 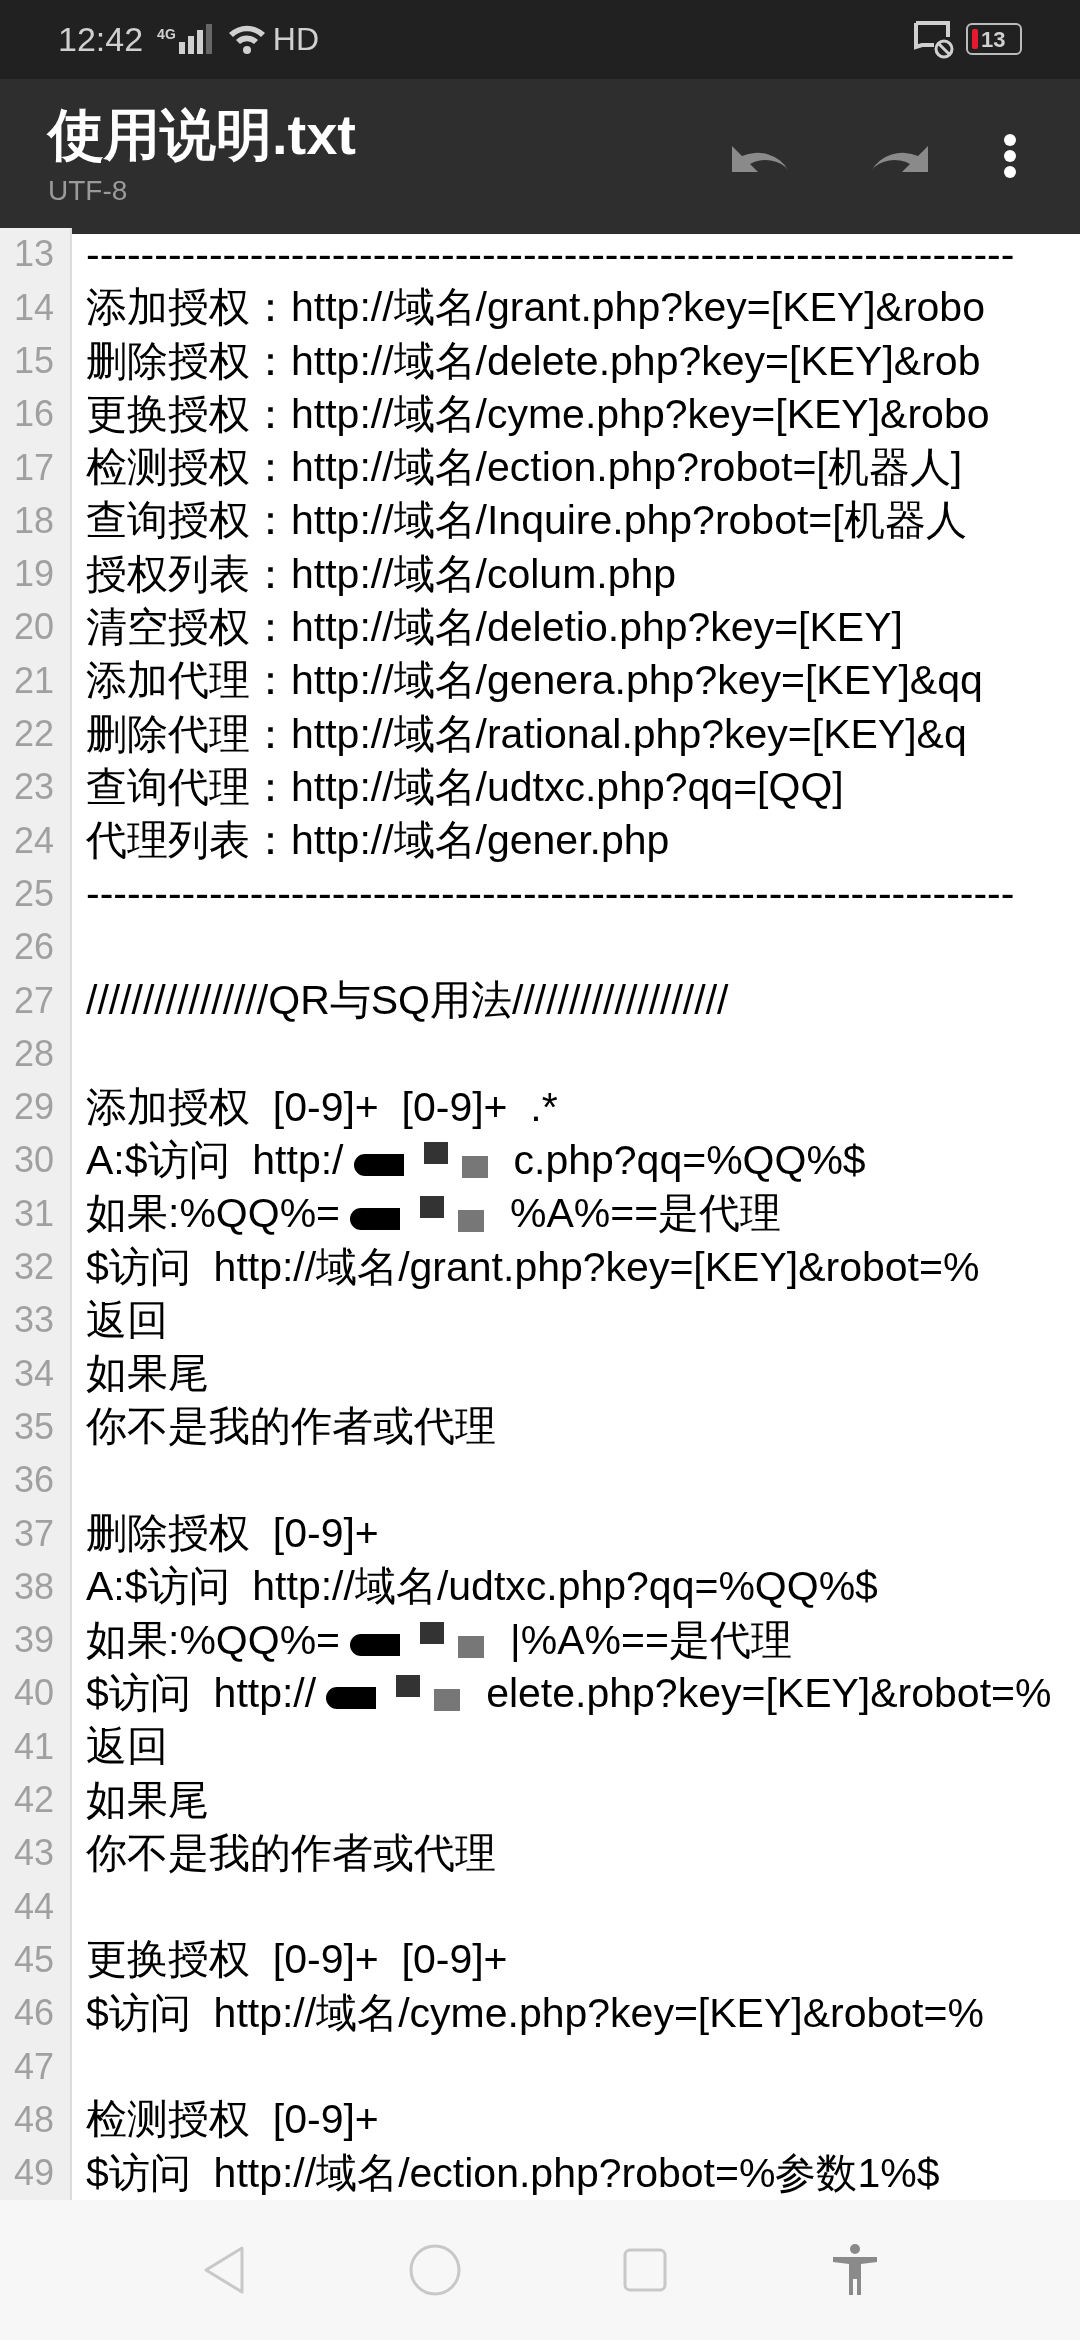 I want to click on battery-indicator: 13, so click(x=994, y=39).